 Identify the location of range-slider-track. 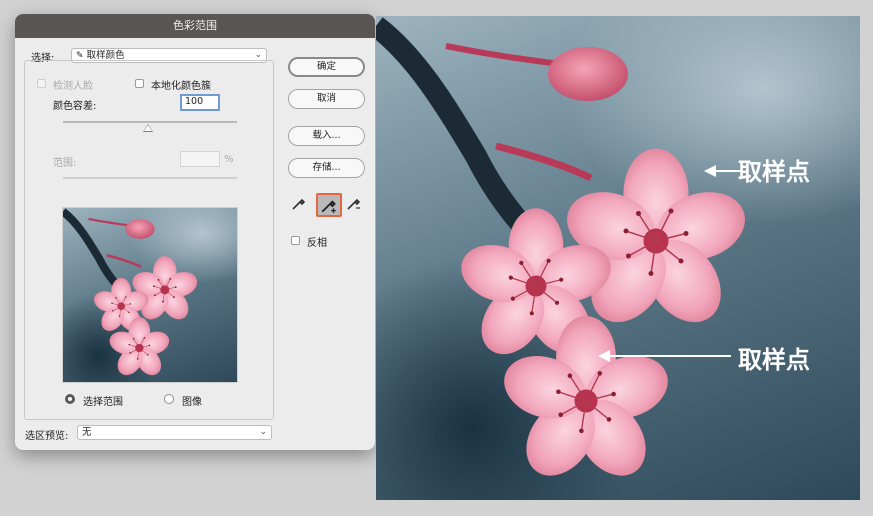
(150, 178).